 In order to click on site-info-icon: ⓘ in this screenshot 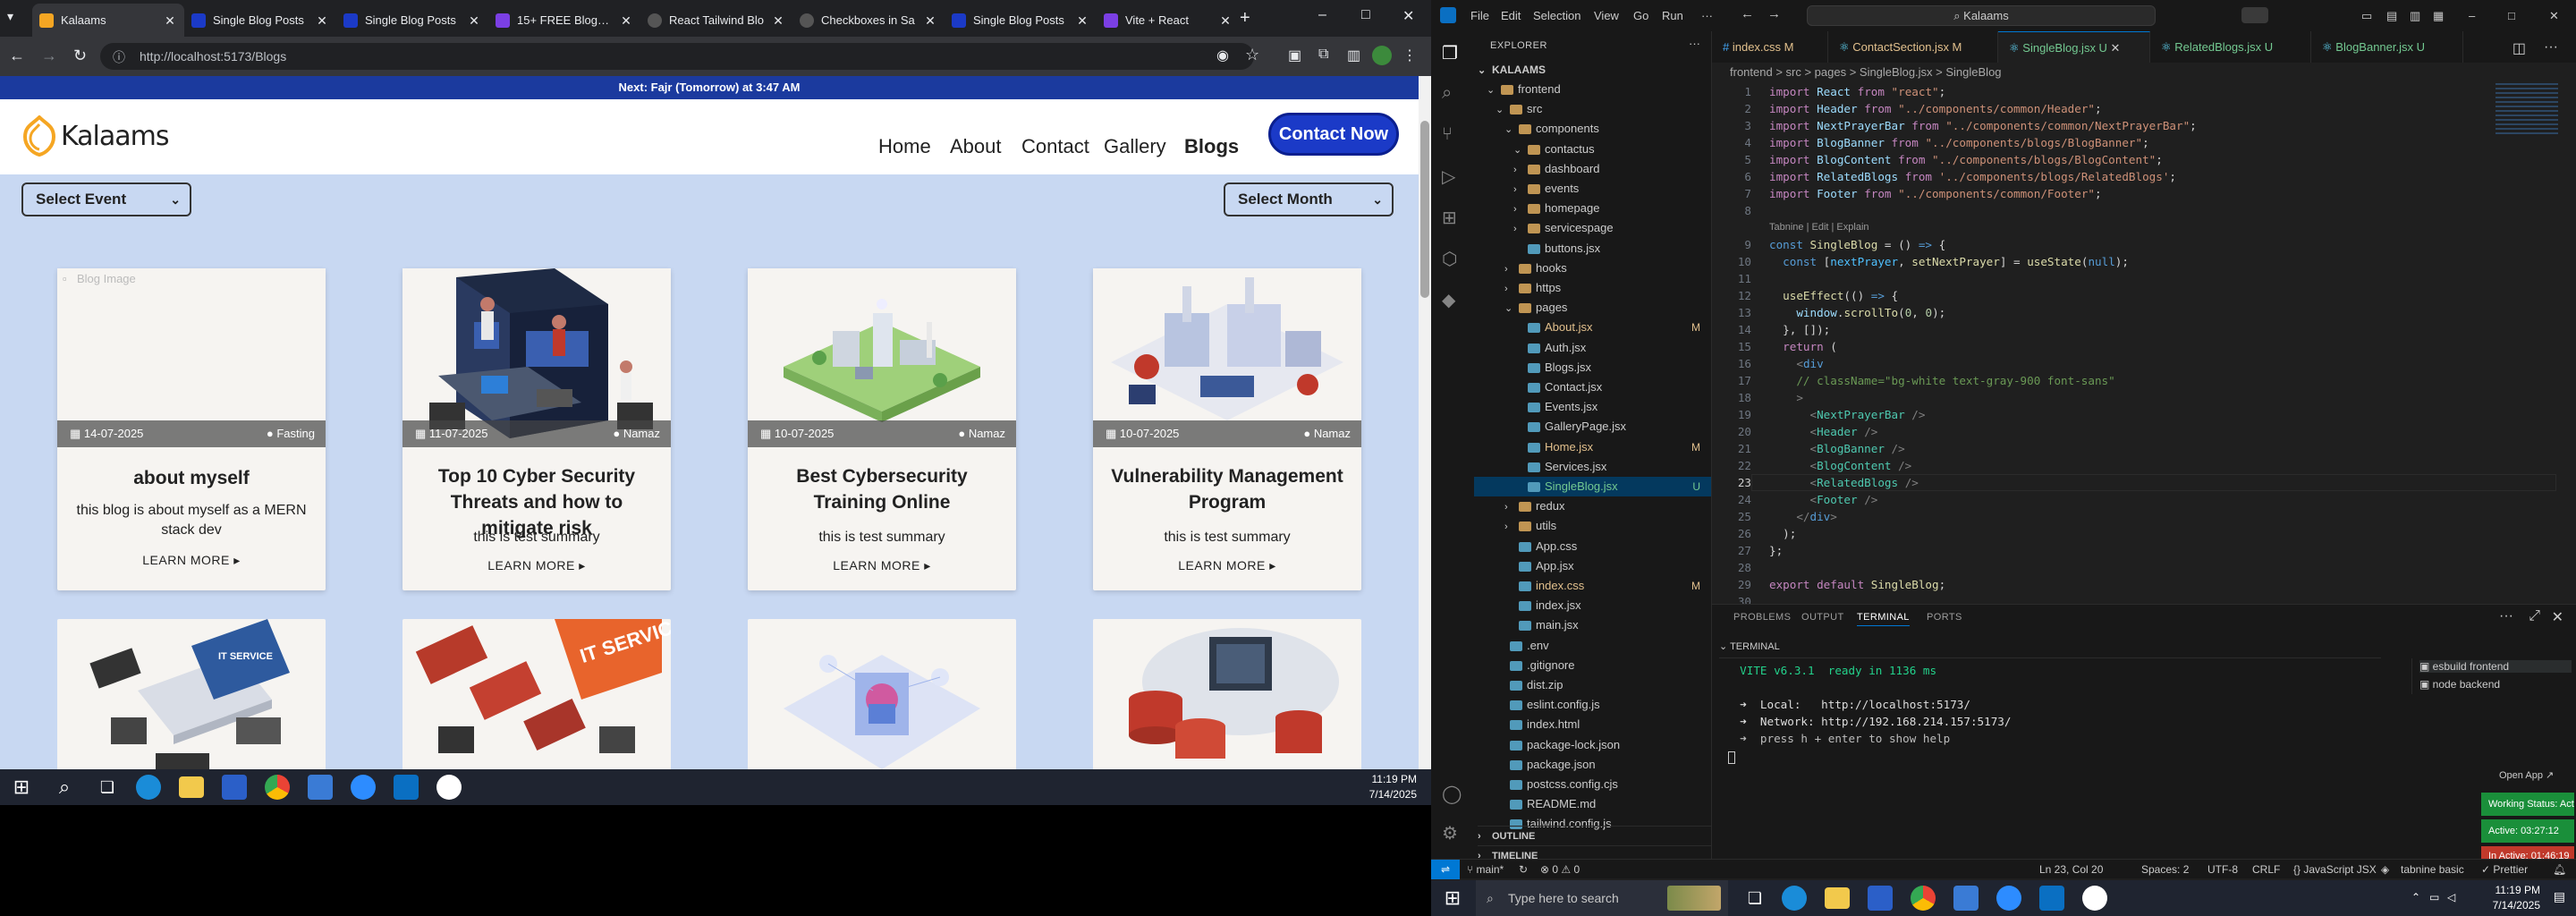, I will do `click(123, 59)`.